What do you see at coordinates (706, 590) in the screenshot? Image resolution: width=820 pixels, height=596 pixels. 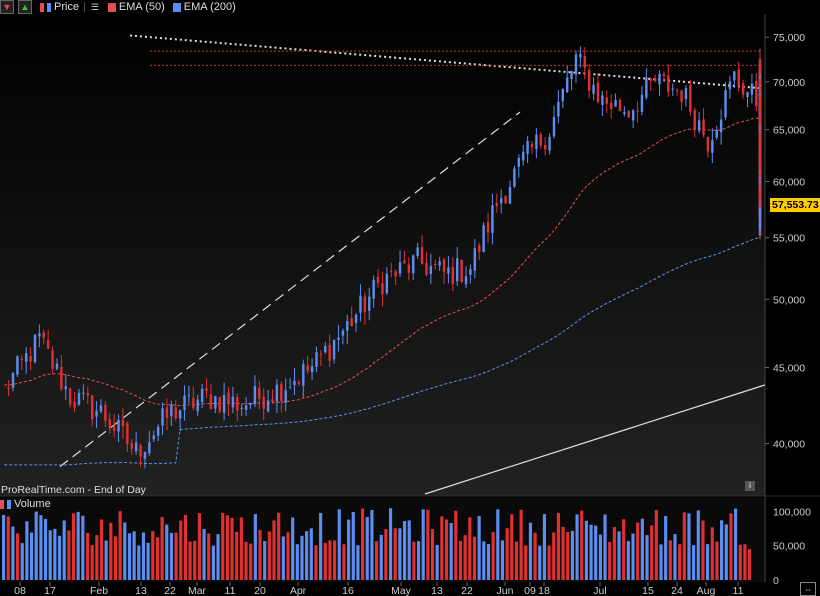 I see `x-tick-label: Aug` at bounding box center [706, 590].